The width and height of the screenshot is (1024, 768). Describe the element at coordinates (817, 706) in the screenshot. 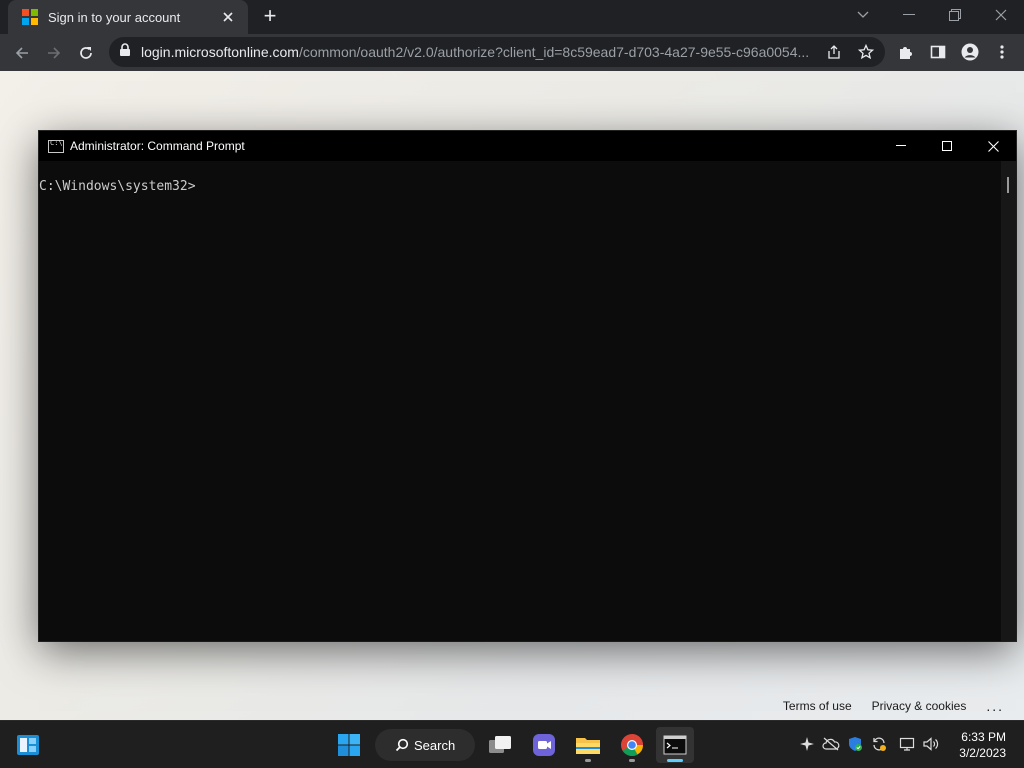

I see `terms-of-use-link: Terms of use` at that location.